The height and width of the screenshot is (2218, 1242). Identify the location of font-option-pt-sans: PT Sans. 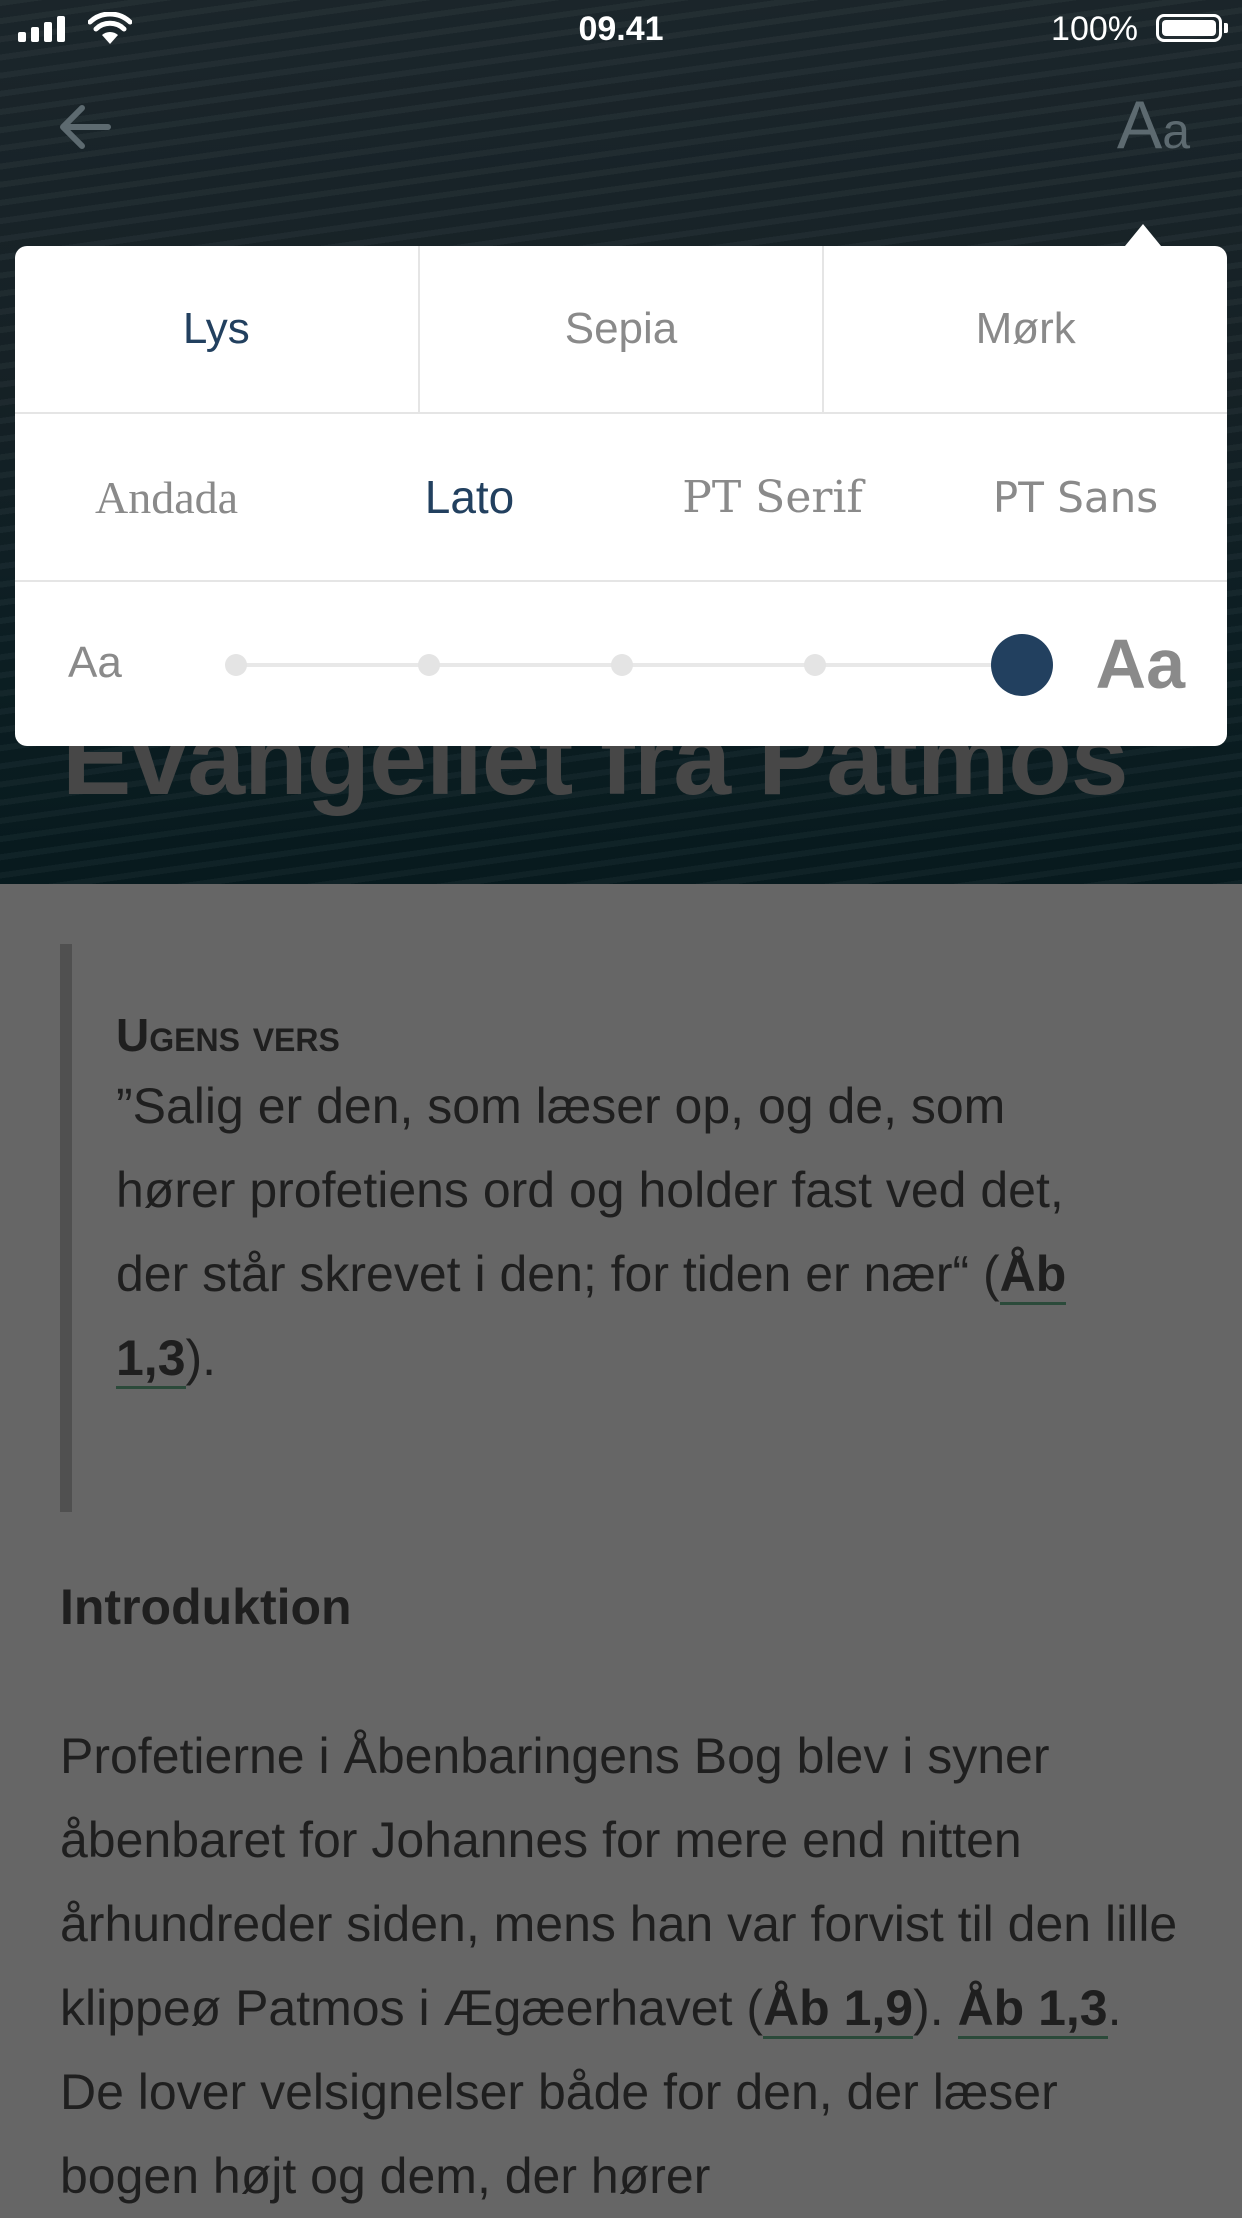
(1075, 497).